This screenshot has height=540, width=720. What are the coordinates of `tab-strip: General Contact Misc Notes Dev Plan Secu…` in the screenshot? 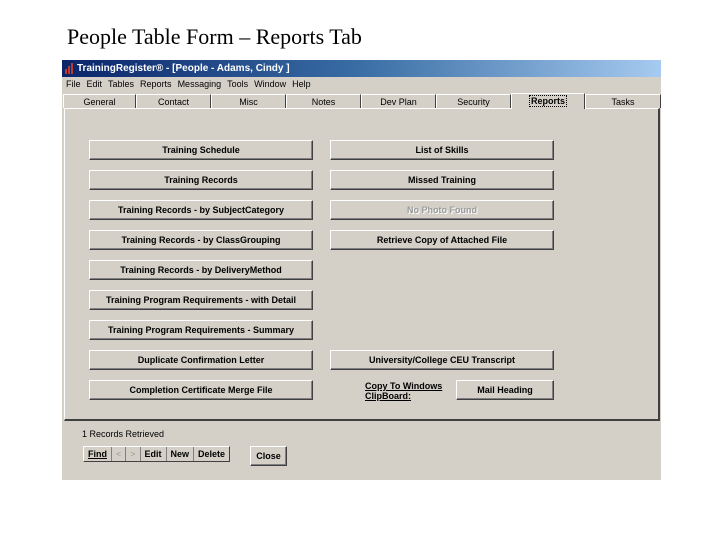 It's located at (362, 101).